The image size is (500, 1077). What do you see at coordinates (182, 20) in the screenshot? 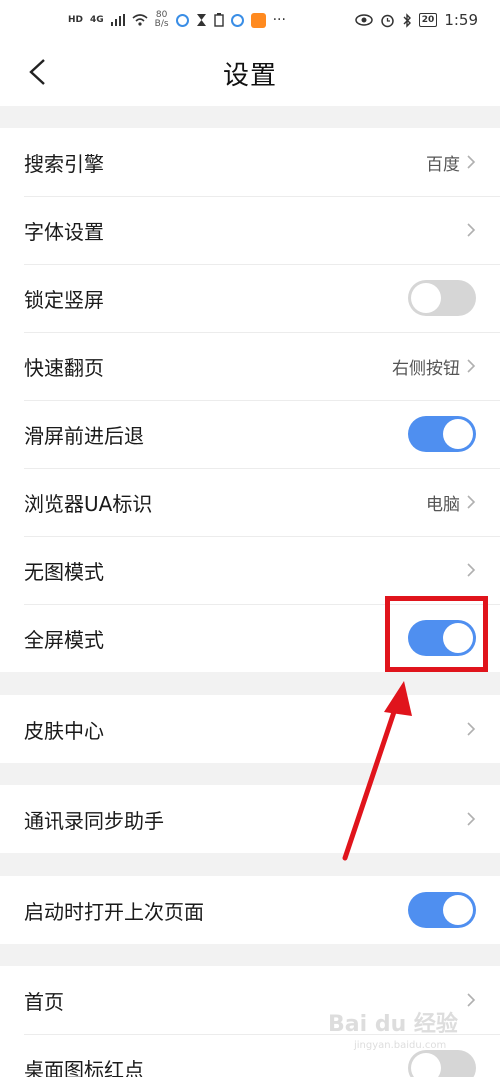
I see `app-notification-icon` at bounding box center [182, 20].